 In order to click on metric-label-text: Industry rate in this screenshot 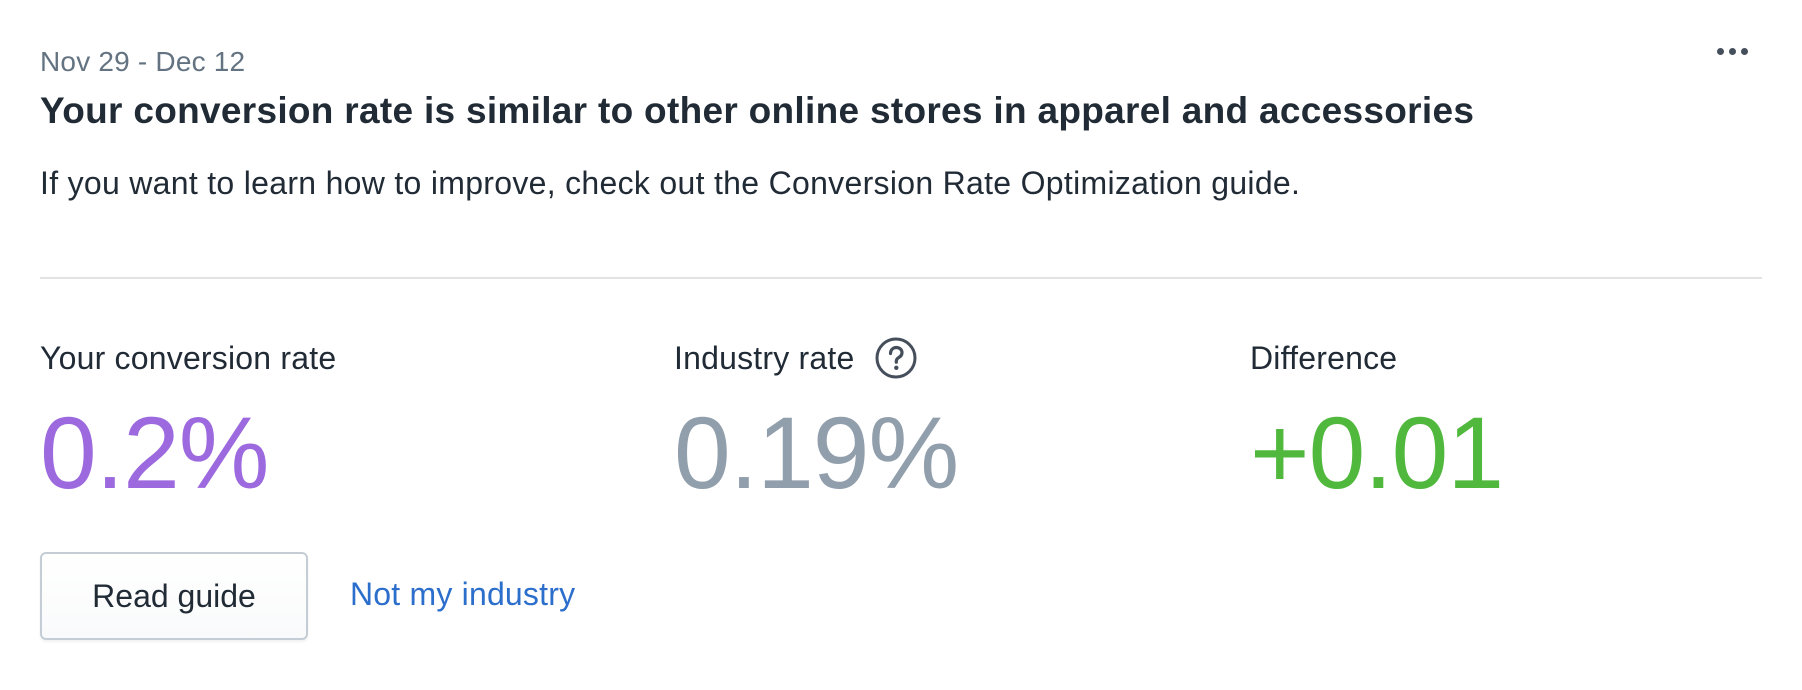, I will do `click(764, 357)`.